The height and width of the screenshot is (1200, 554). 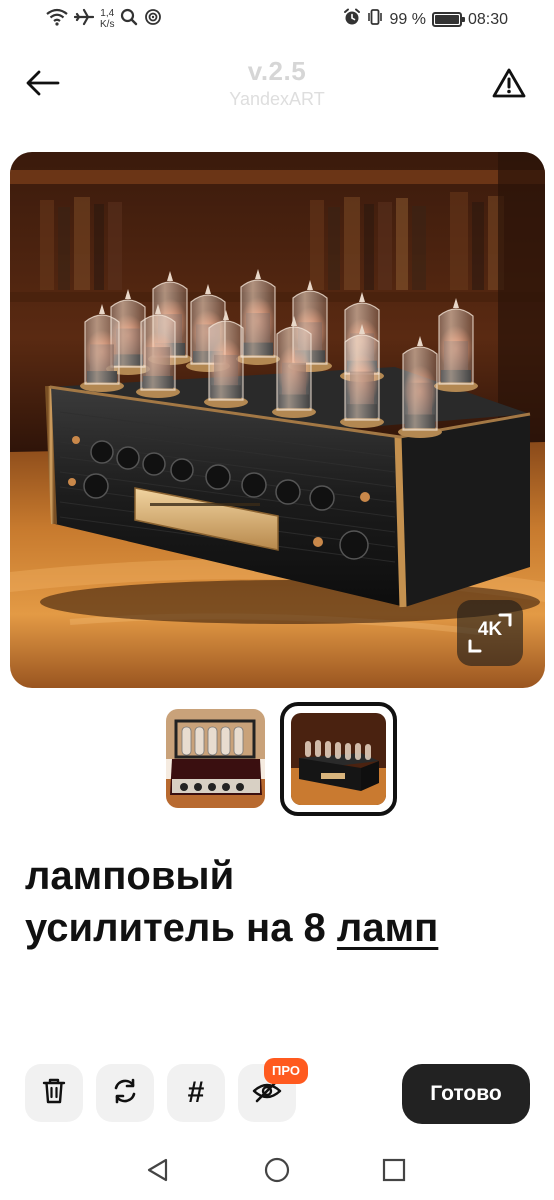 I want to click on battery-percent: 99 %, so click(x=407, y=19).